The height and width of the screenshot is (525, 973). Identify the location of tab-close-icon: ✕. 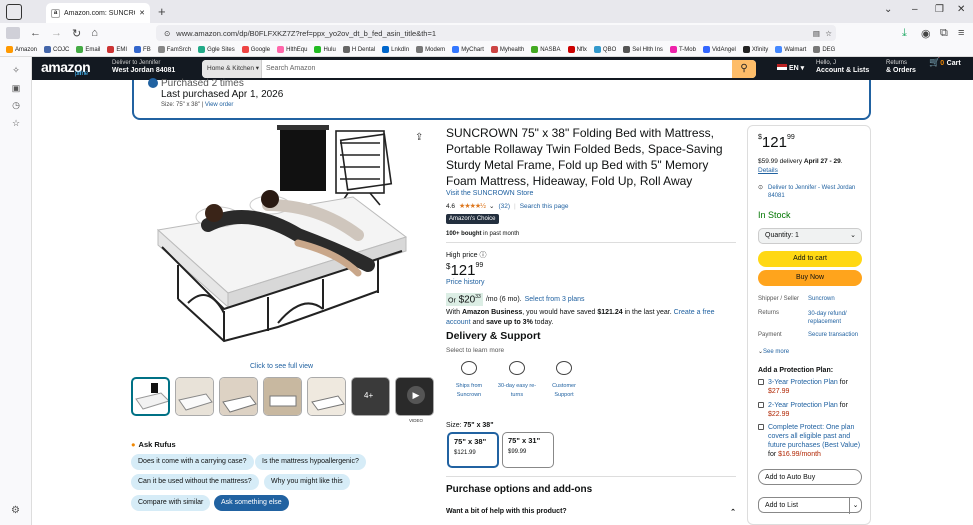
(142, 13).